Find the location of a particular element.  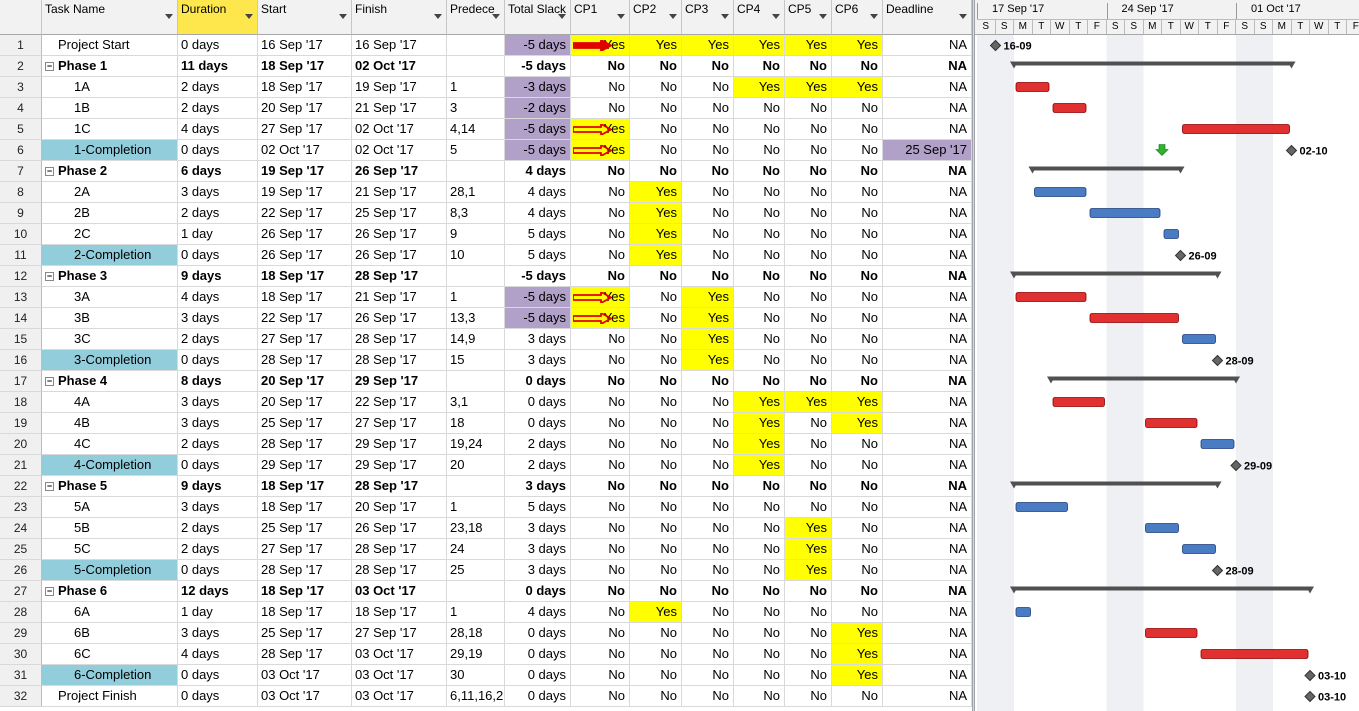

start-cell: 26 Sep '17 is located at coordinates (305, 255).